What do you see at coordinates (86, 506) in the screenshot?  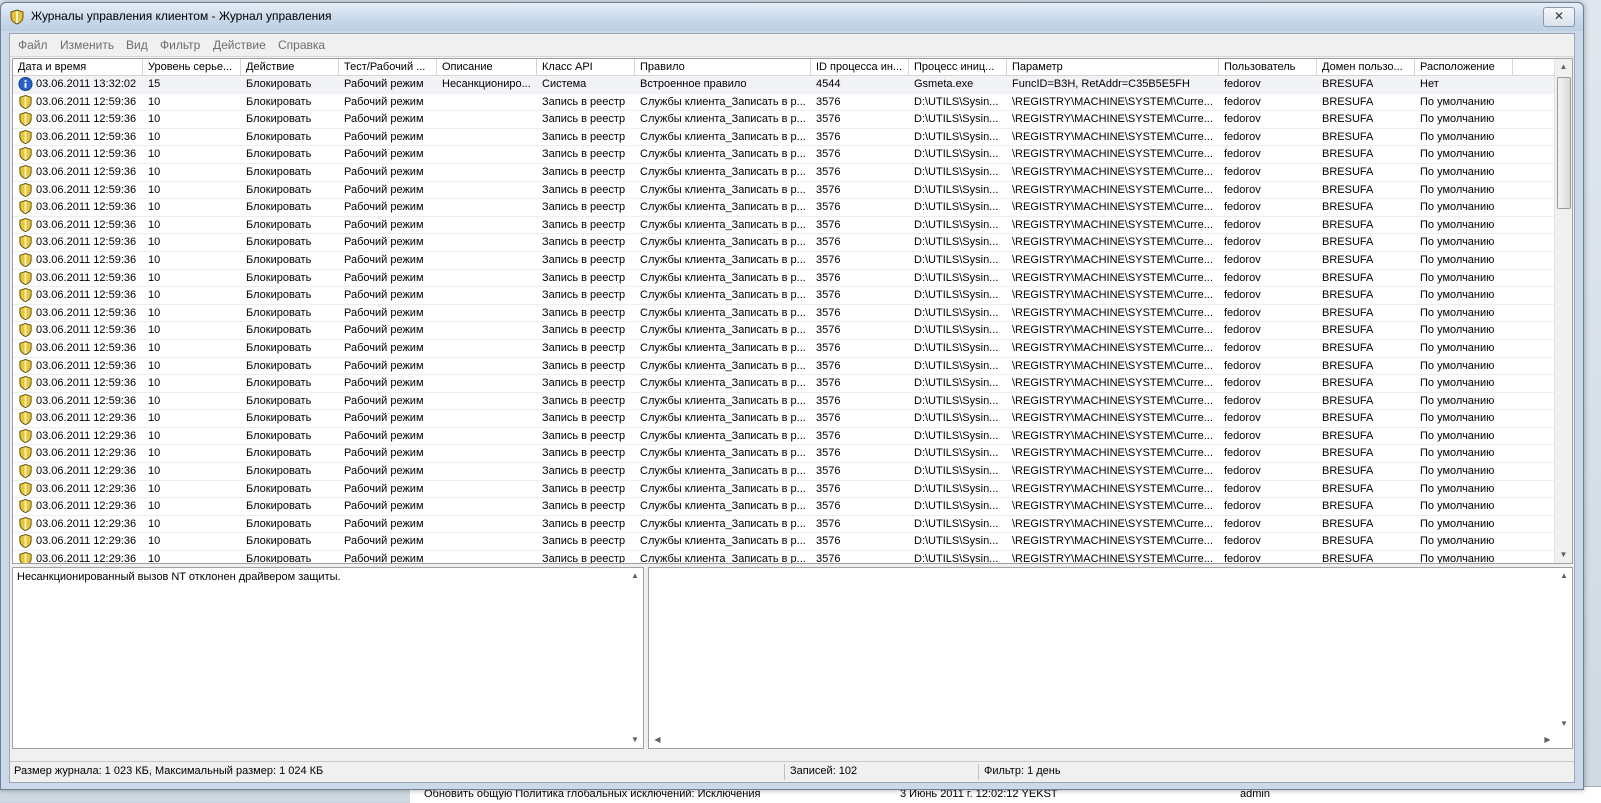 I see `cell-datetime: 03.06.2011 12:29:36` at bounding box center [86, 506].